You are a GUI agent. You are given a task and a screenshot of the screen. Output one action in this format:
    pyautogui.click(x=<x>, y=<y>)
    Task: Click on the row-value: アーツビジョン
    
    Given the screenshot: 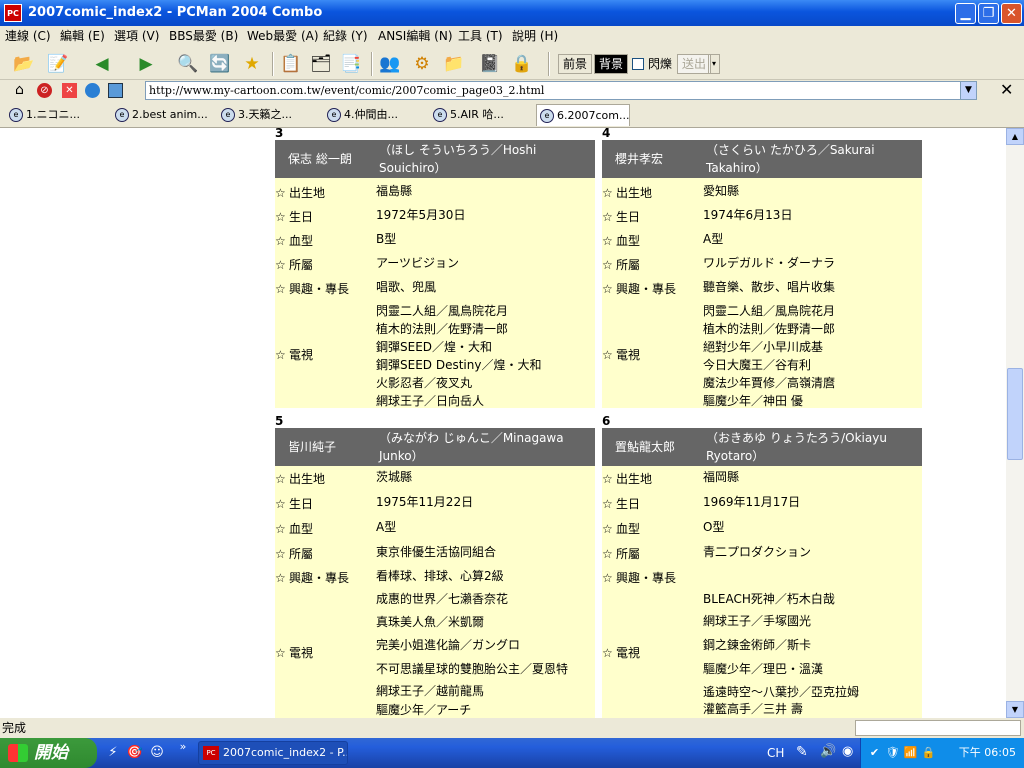 What is the action you would take?
    pyautogui.click(x=418, y=263)
    